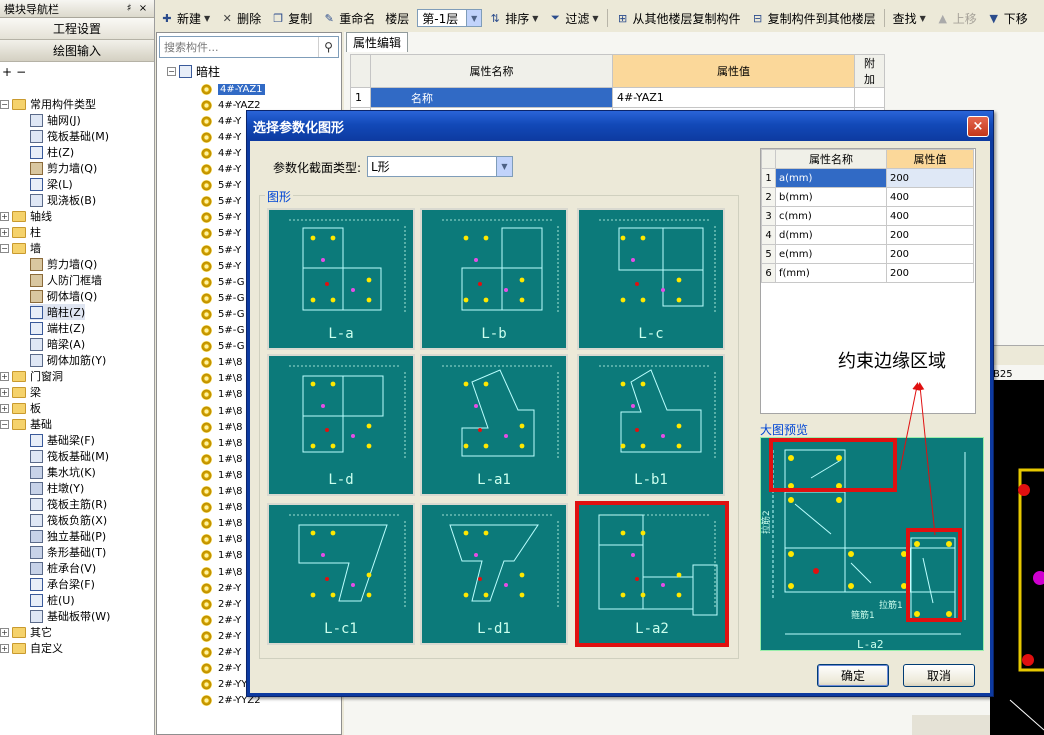 Image resolution: width=1044 pixels, height=735 pixels. Describe the element at coordinates (68, 520) in the screenshot. I see `sidebar-item: 筏板负筋(X)` at that location.